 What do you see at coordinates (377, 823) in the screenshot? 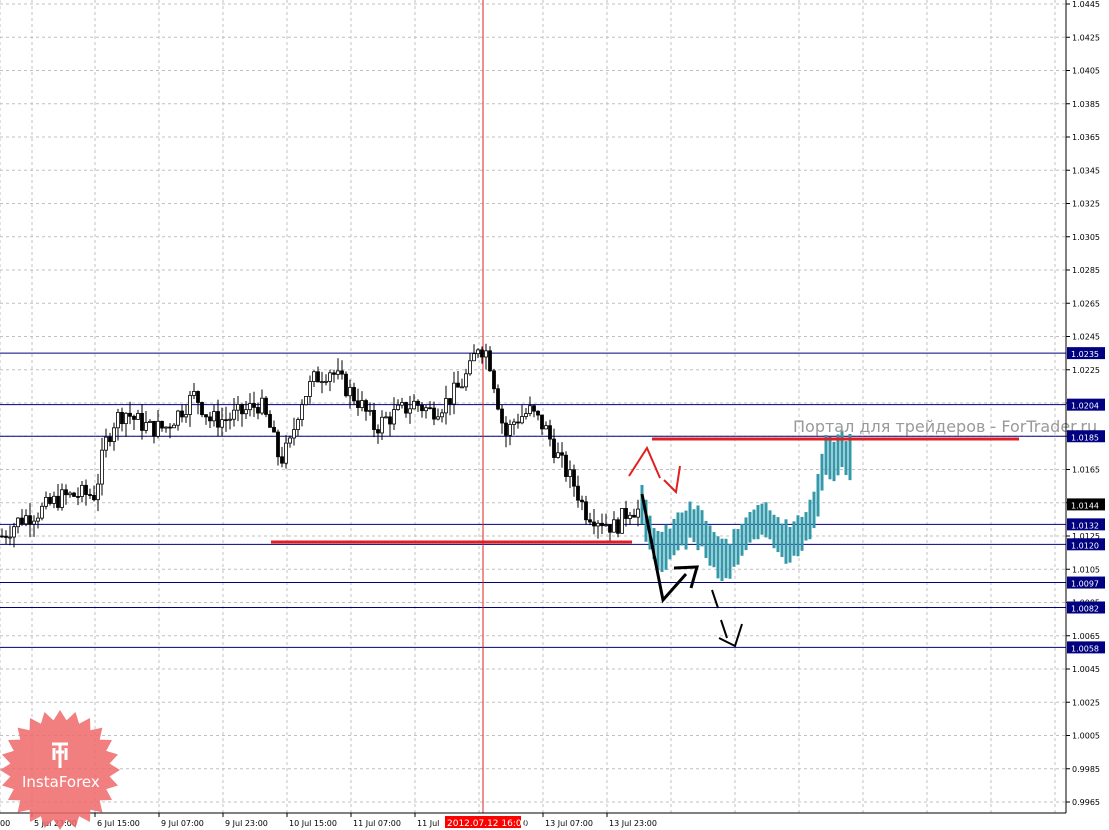
I see `x-tick-label: 11 Jul 07:00` at bounding box center [377, 823].